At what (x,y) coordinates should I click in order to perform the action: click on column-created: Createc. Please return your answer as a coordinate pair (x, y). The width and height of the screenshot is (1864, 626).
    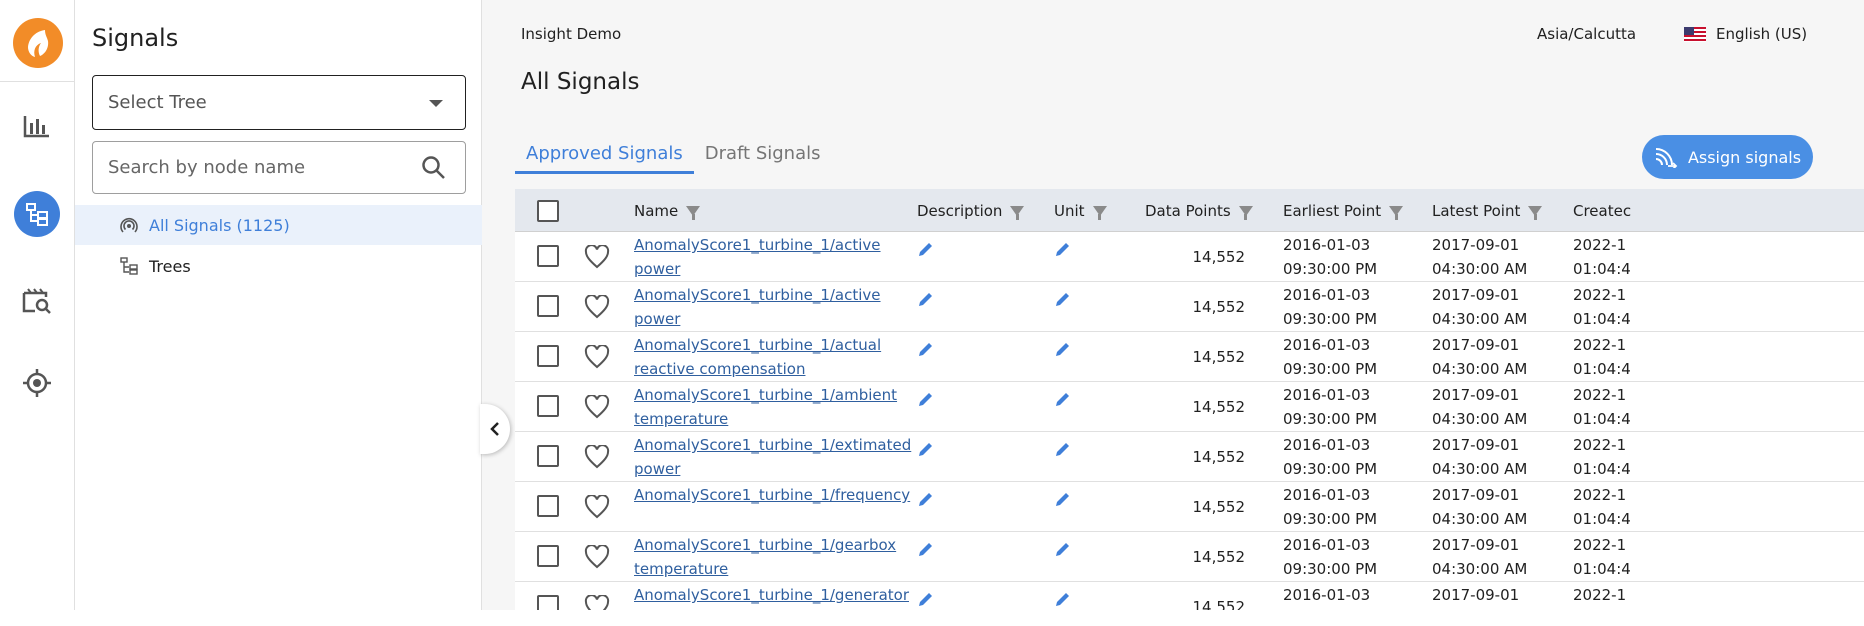
    Looking at the image, I should click on (1602, 210).